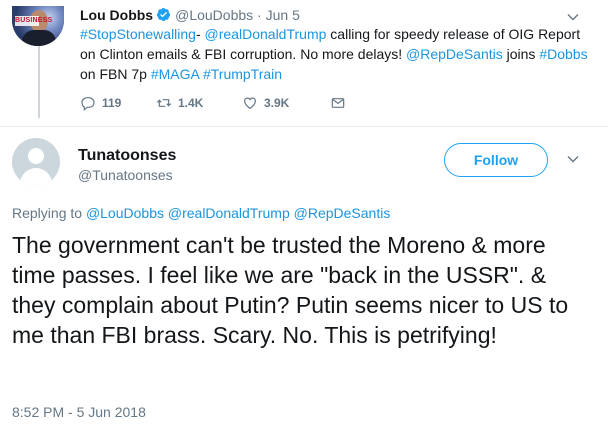 The height and width of the screenshot is (433, 608). I want to click on author-handle: @LouDobbs, so click(214, 15).